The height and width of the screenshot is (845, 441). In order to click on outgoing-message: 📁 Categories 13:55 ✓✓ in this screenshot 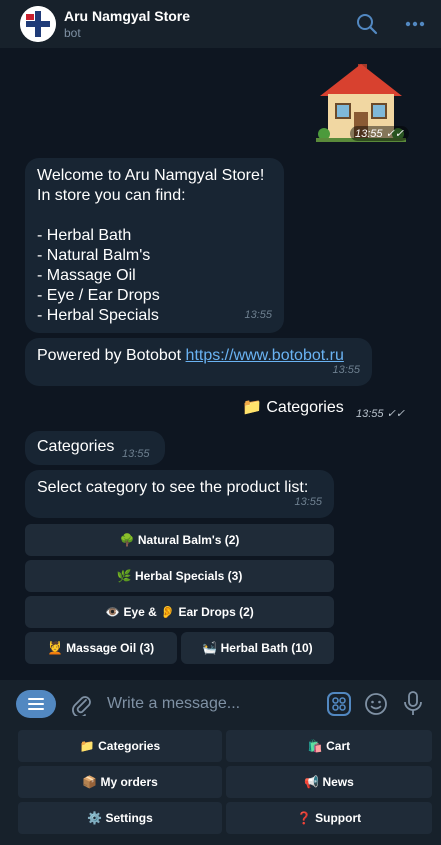, I will do `click(324, 409)`.